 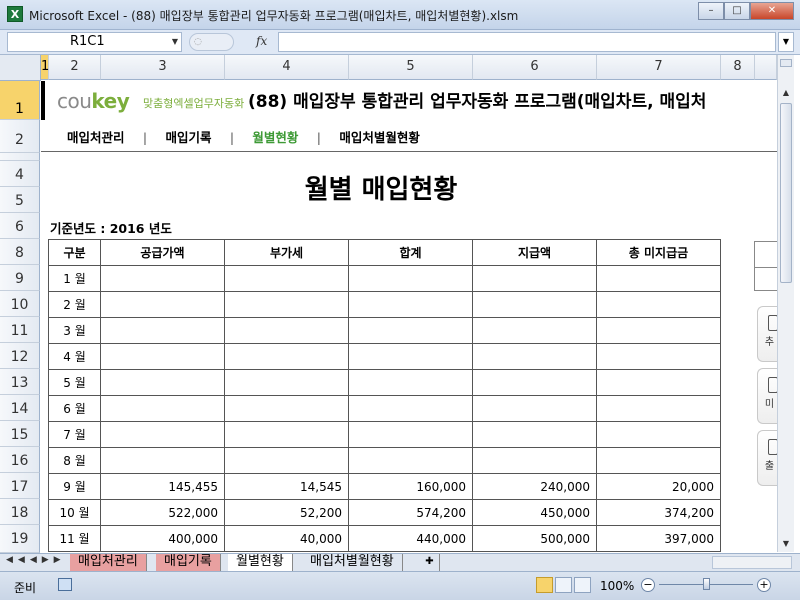 I want to click on select-all-corner, so click(x=20, y=68).